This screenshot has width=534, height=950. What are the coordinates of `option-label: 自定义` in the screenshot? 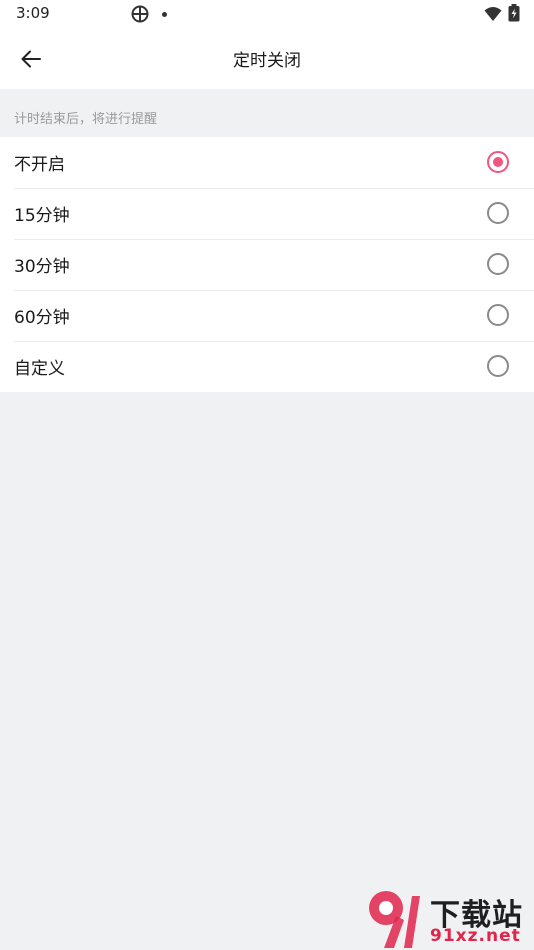 It's located at (39, 369).